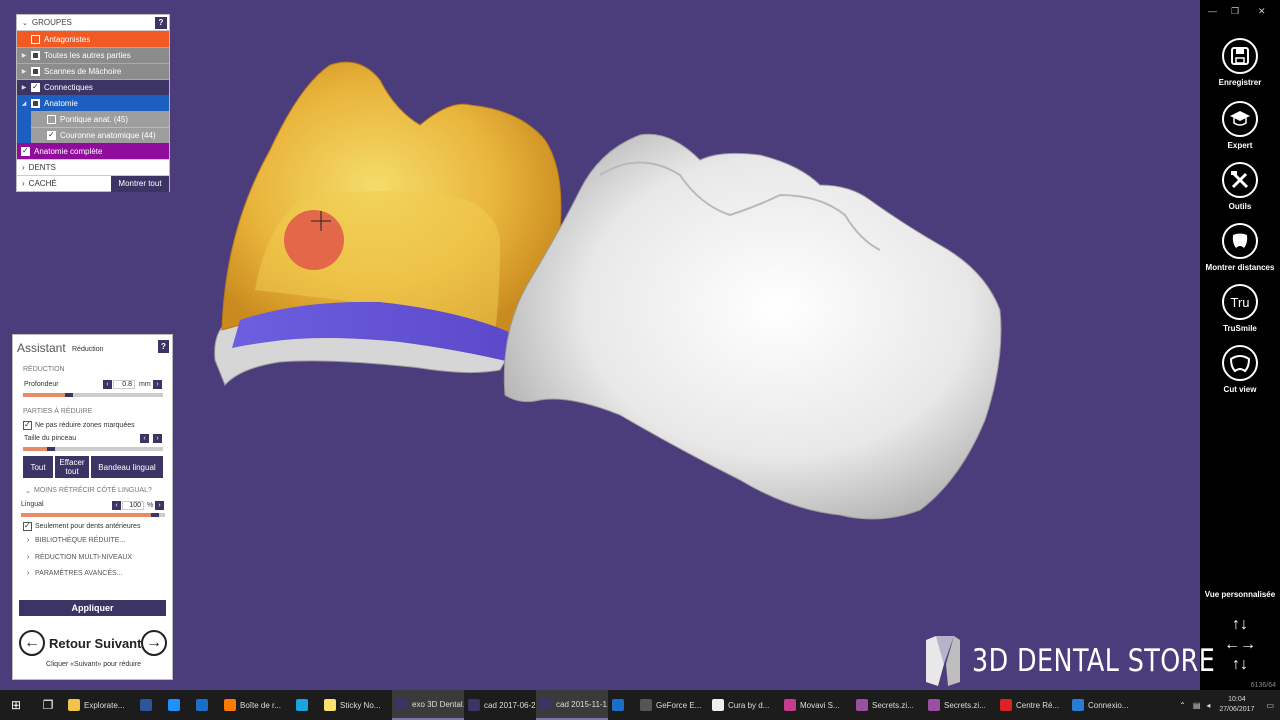 This screenshot has width=1280, height=720. I want to click on assistant-help-button: ?, so click(163, 346).